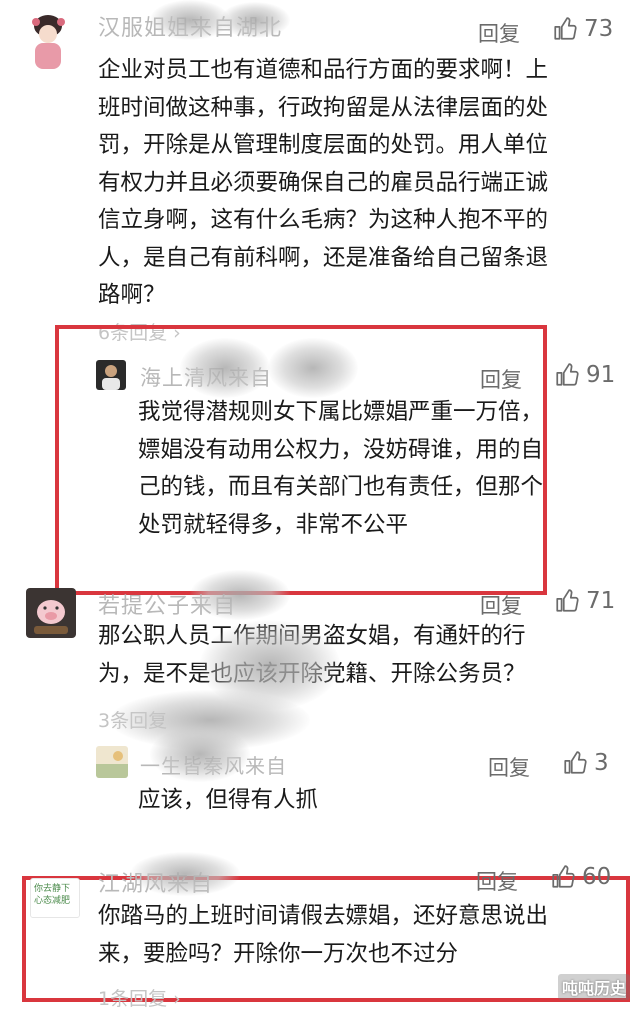  Describe the element at coordinates (52, 895) in the screenshot. I see `avatar-text: 你去静下 心态减肥` at that location.